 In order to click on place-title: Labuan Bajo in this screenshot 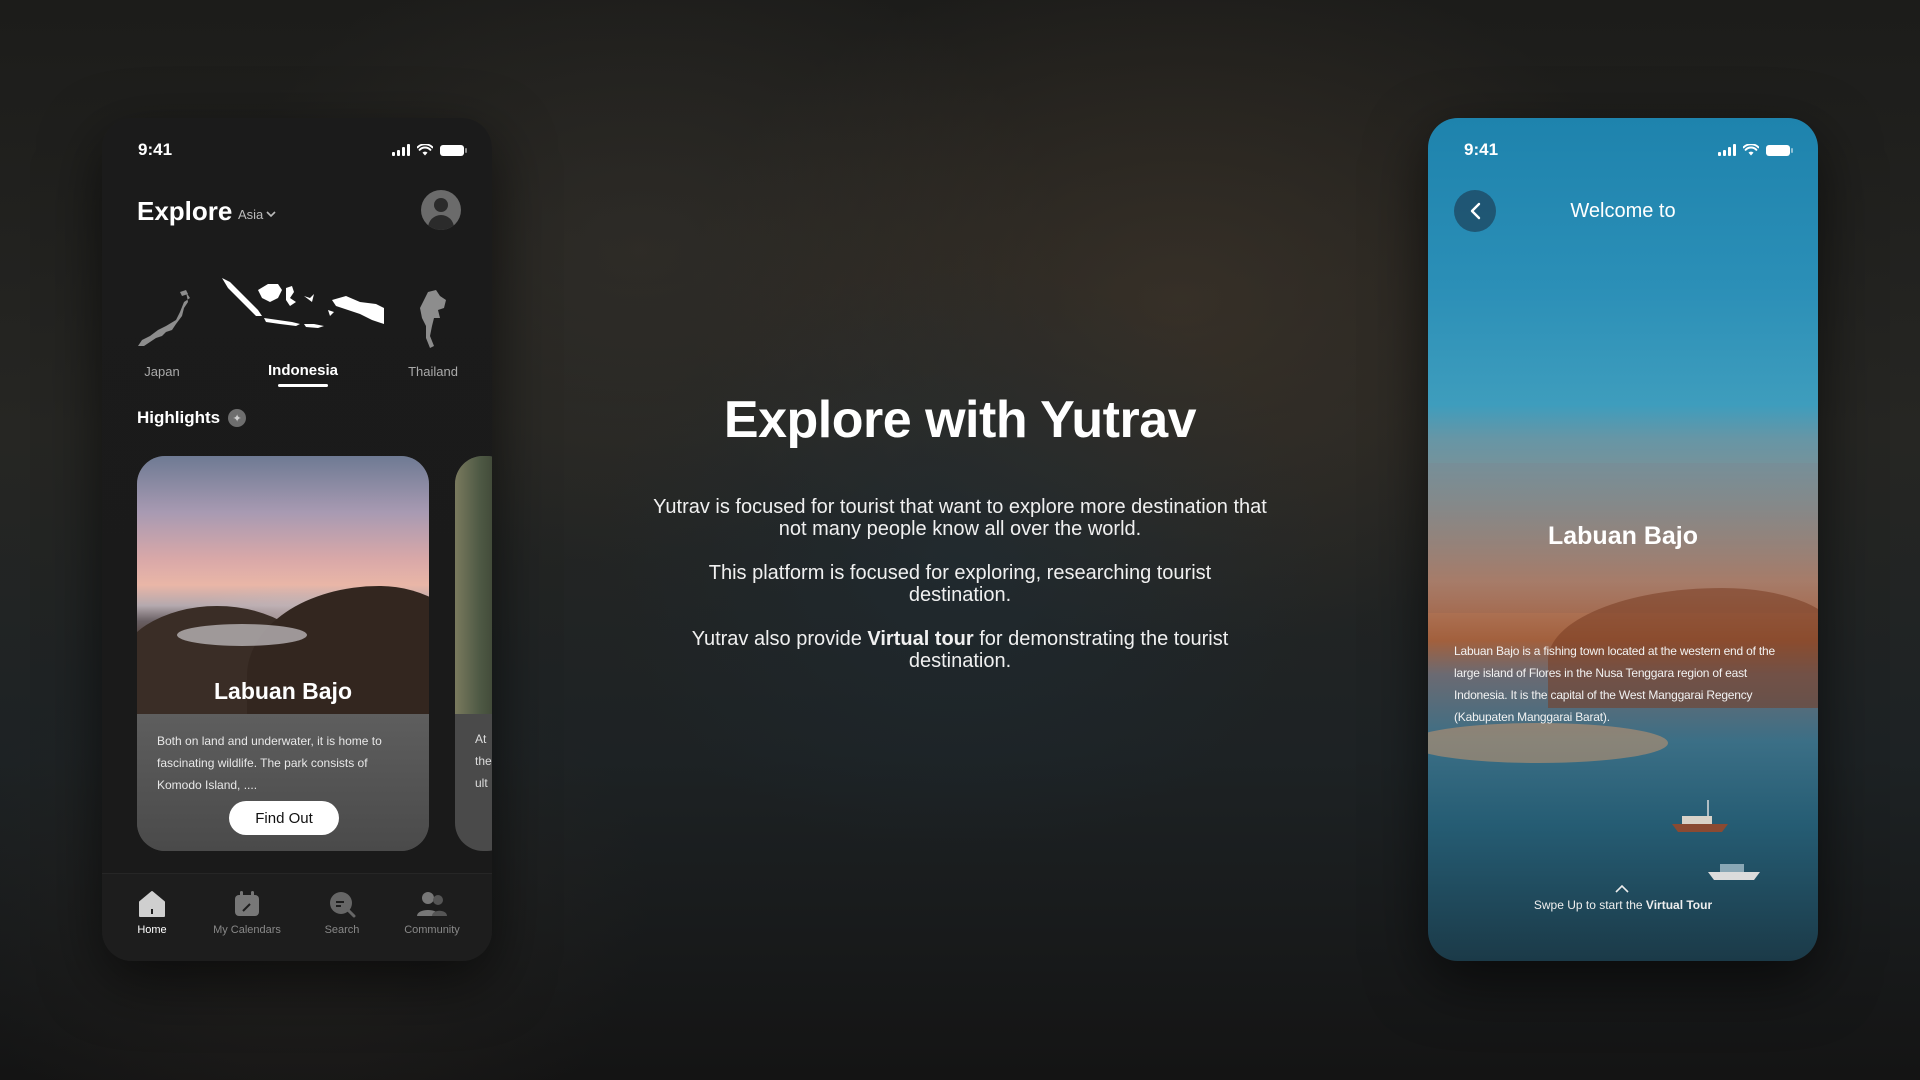, I will do `click(1622, 536)`.